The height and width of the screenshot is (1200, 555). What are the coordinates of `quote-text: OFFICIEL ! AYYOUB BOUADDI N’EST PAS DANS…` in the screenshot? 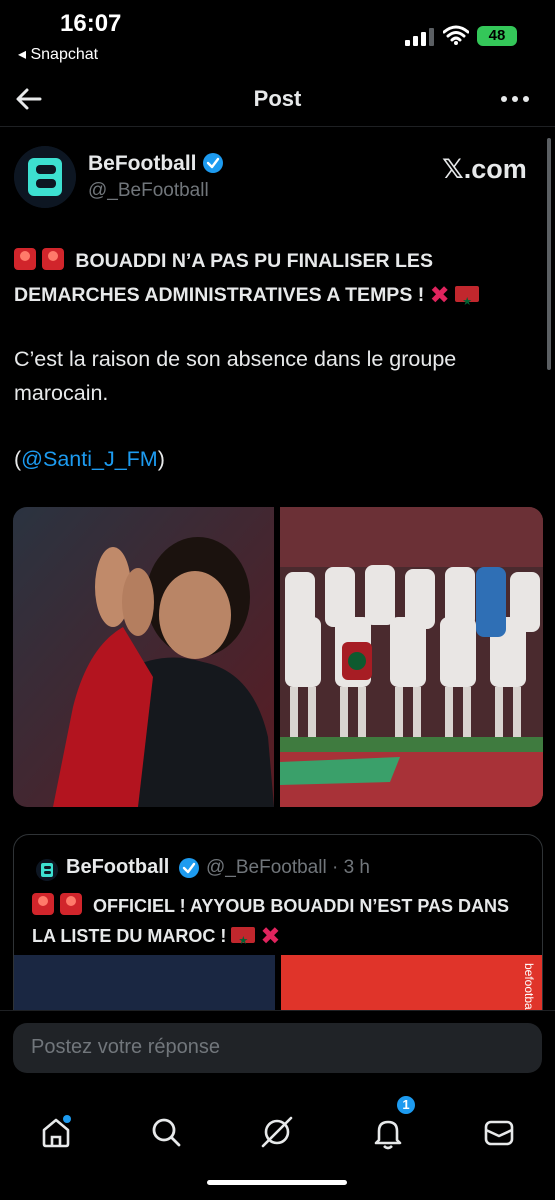 It's located at (282, 923).